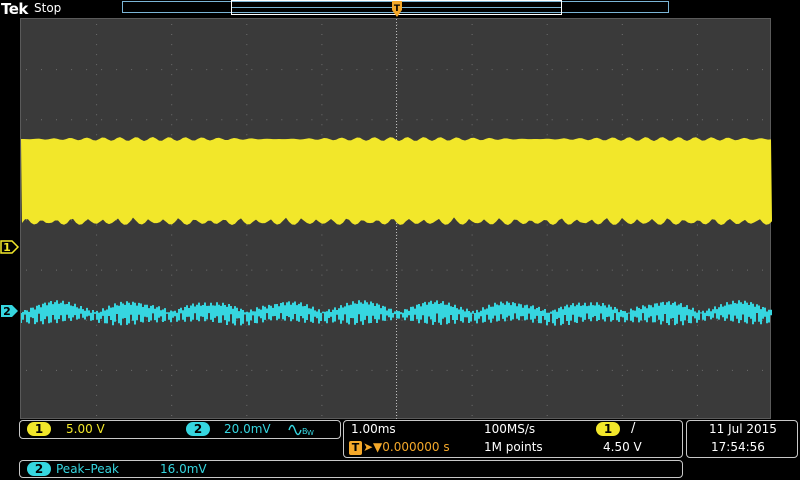 Image resolution: width=800 pixels, height=480 pixels. Describe the element at coordinates (247, 429) in the screenshot. I see `ch2-scale: 20.0mV` at that location.